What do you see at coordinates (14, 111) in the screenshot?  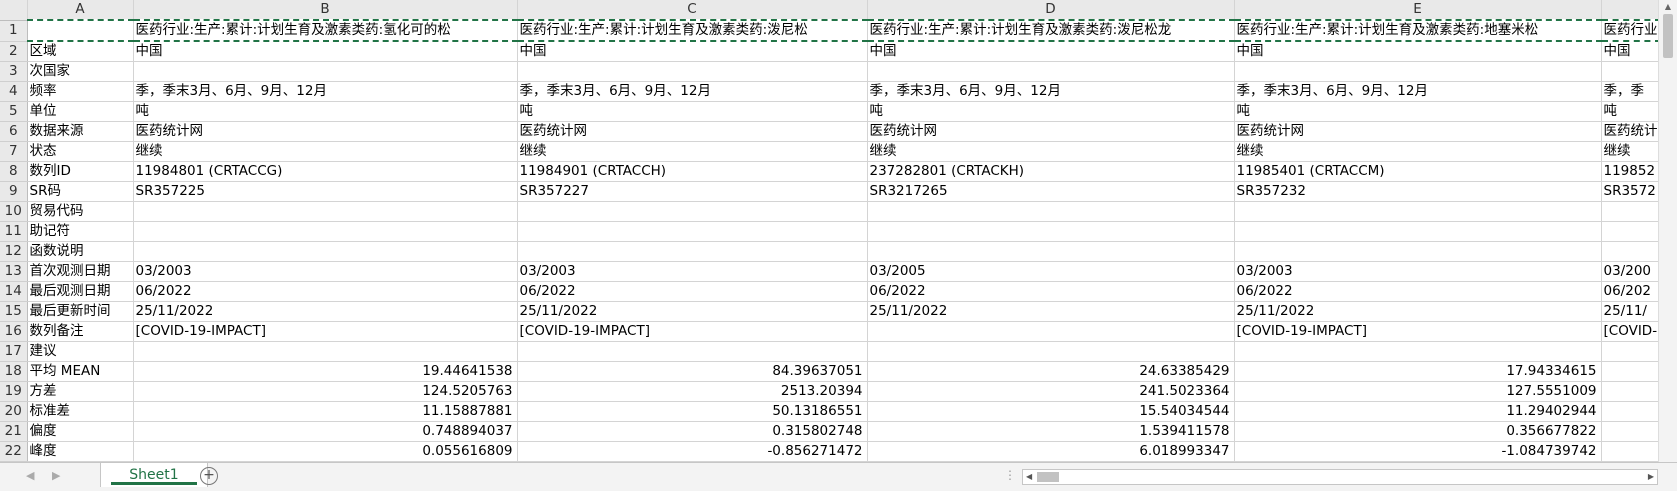 I see `row-header: 5` at bounding box center [14, 111].